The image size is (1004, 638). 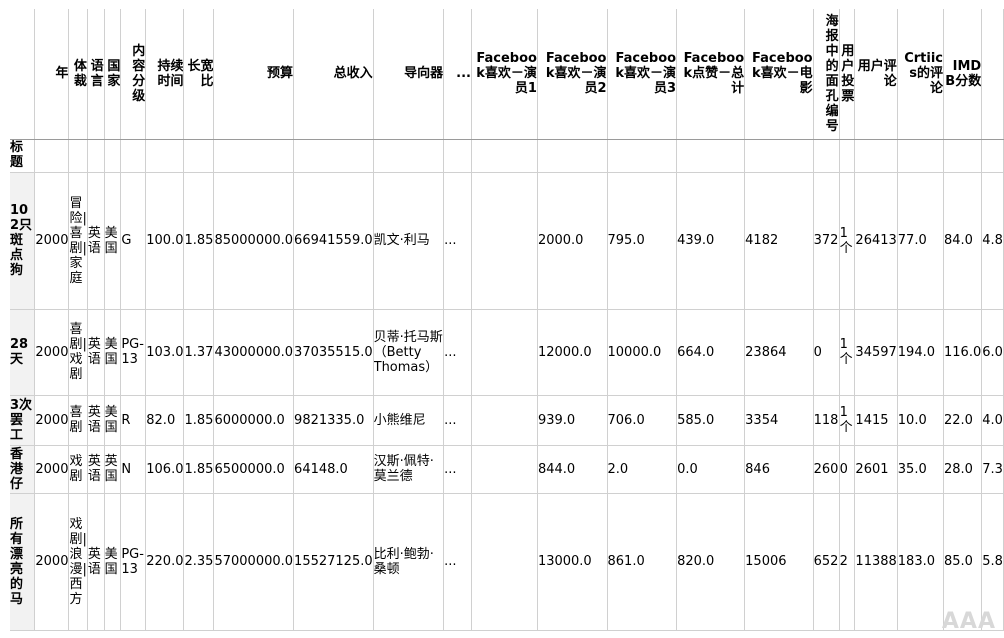 What do you see at coordinates (254, 352) in the screenshot?
I see `cell: 43000000.0` at bounding box center [254, 352].